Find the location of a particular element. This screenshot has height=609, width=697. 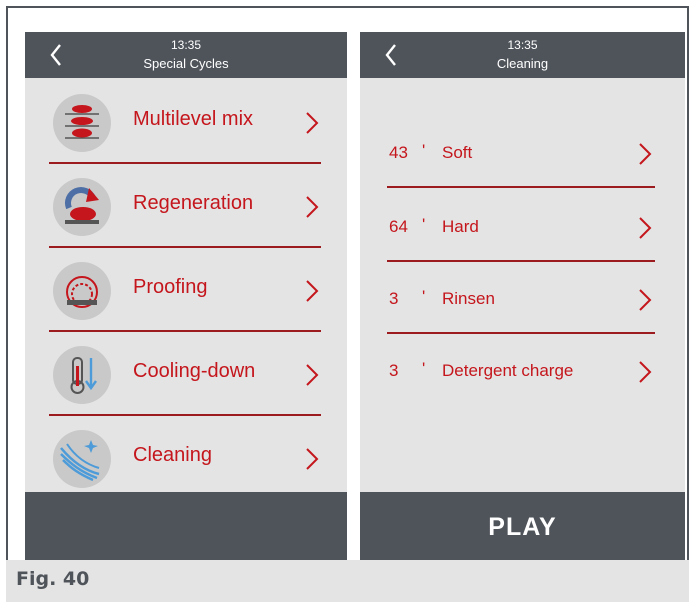

cooling-down-icon is located at coordinates (82, 375).